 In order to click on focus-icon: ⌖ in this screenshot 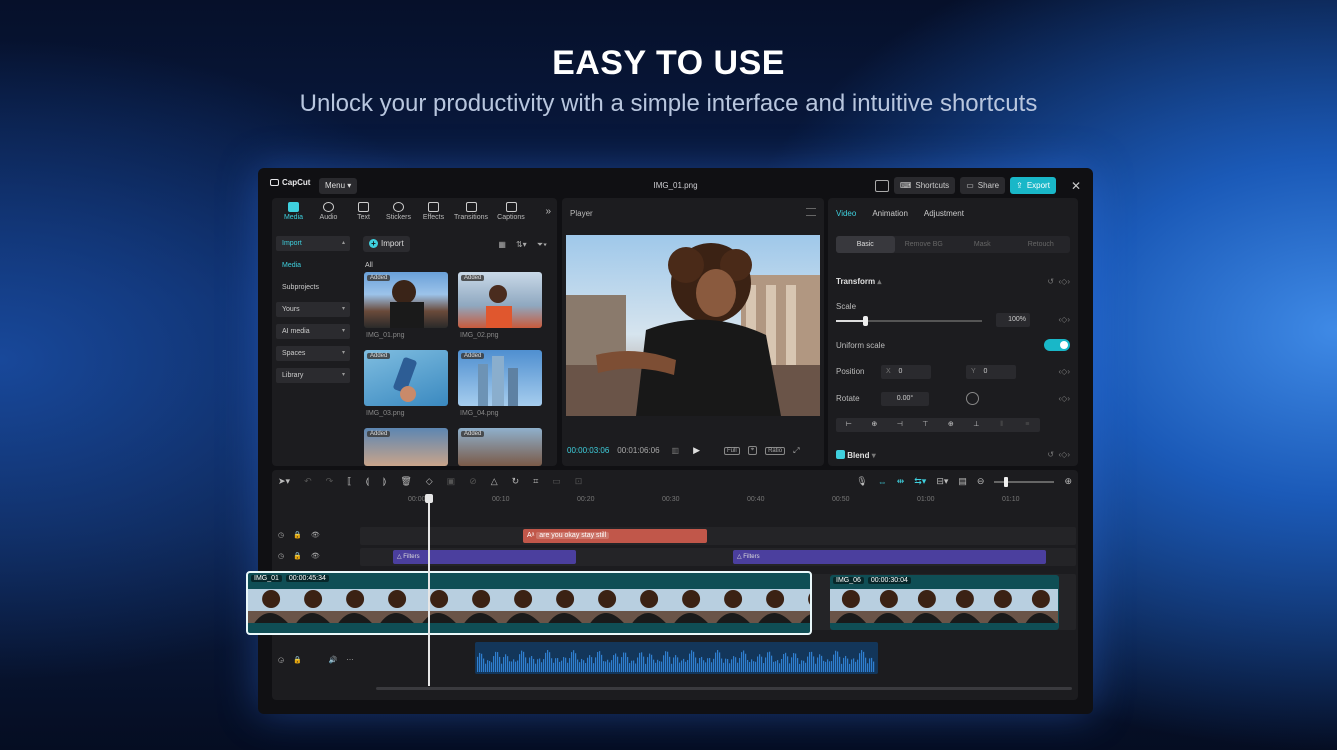, I will do `click(752, 450)`.